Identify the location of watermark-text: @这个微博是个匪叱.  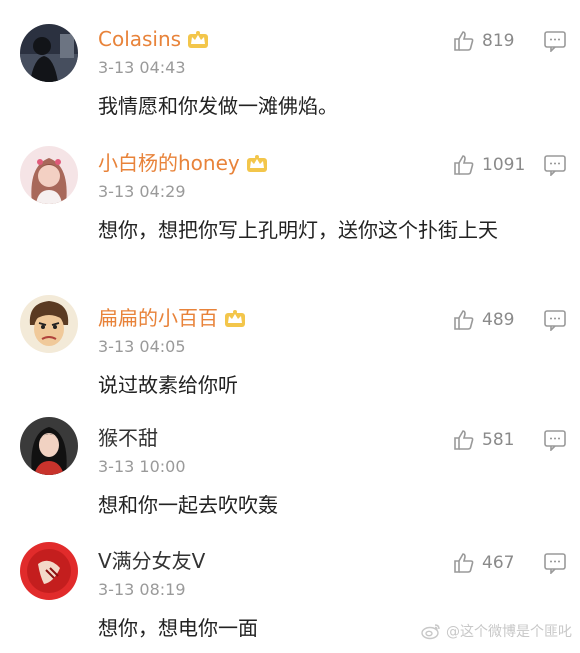
(509, 632).